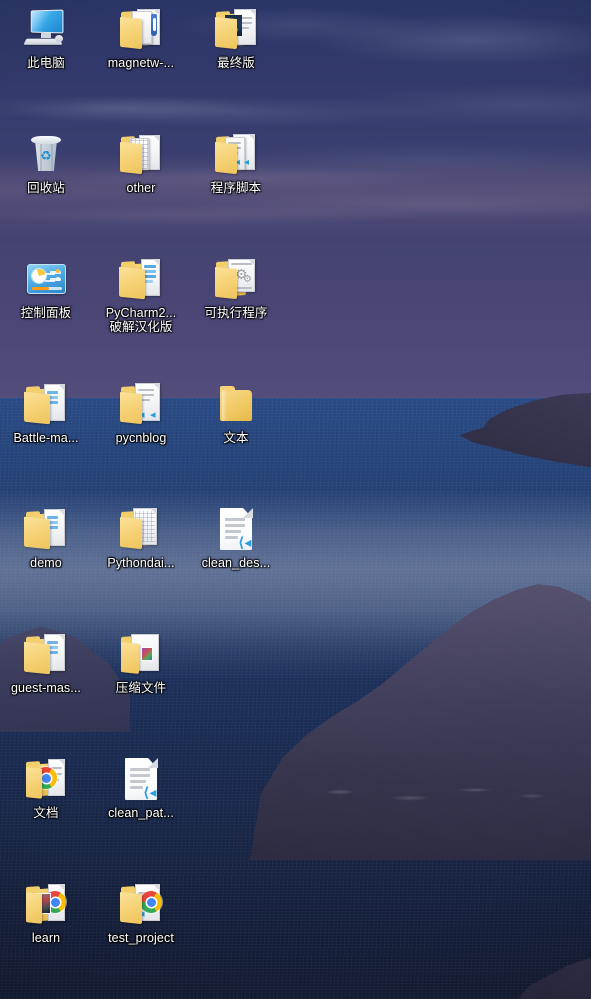 The height and width of the screenshot is (999, 591). Describe the element at coordinates (141, 904) in the screenshot. I see `folder-open-icon: ◂` at that location.